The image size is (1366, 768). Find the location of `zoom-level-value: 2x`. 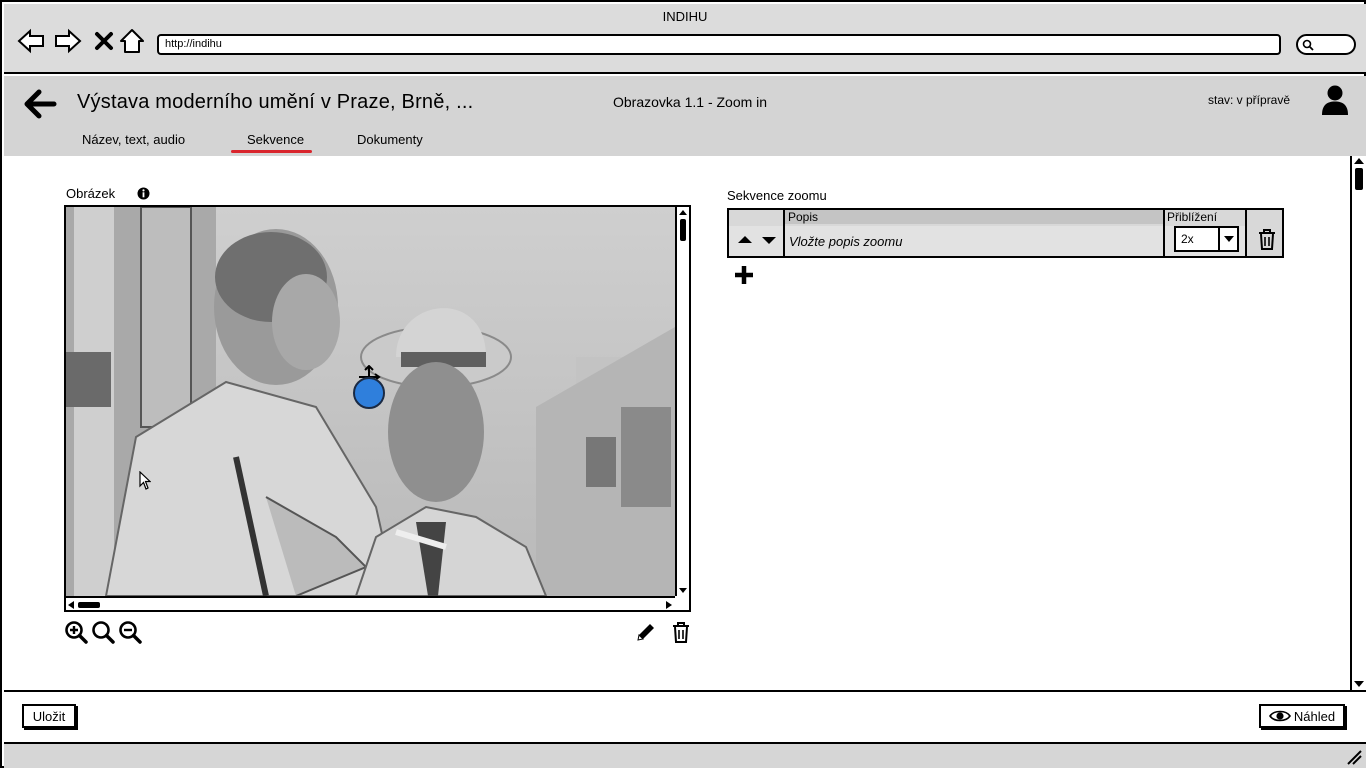

zoom-level-value: 2x is located at coordinates (1187, 239).